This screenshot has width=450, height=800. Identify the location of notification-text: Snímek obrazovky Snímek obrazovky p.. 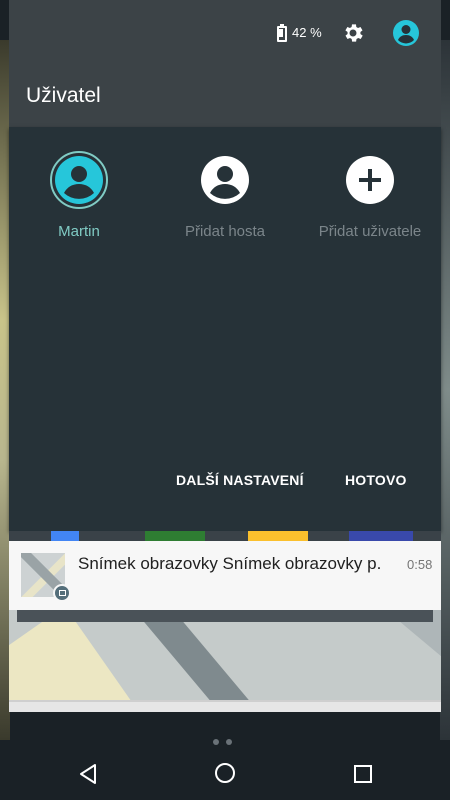
(230, 563).